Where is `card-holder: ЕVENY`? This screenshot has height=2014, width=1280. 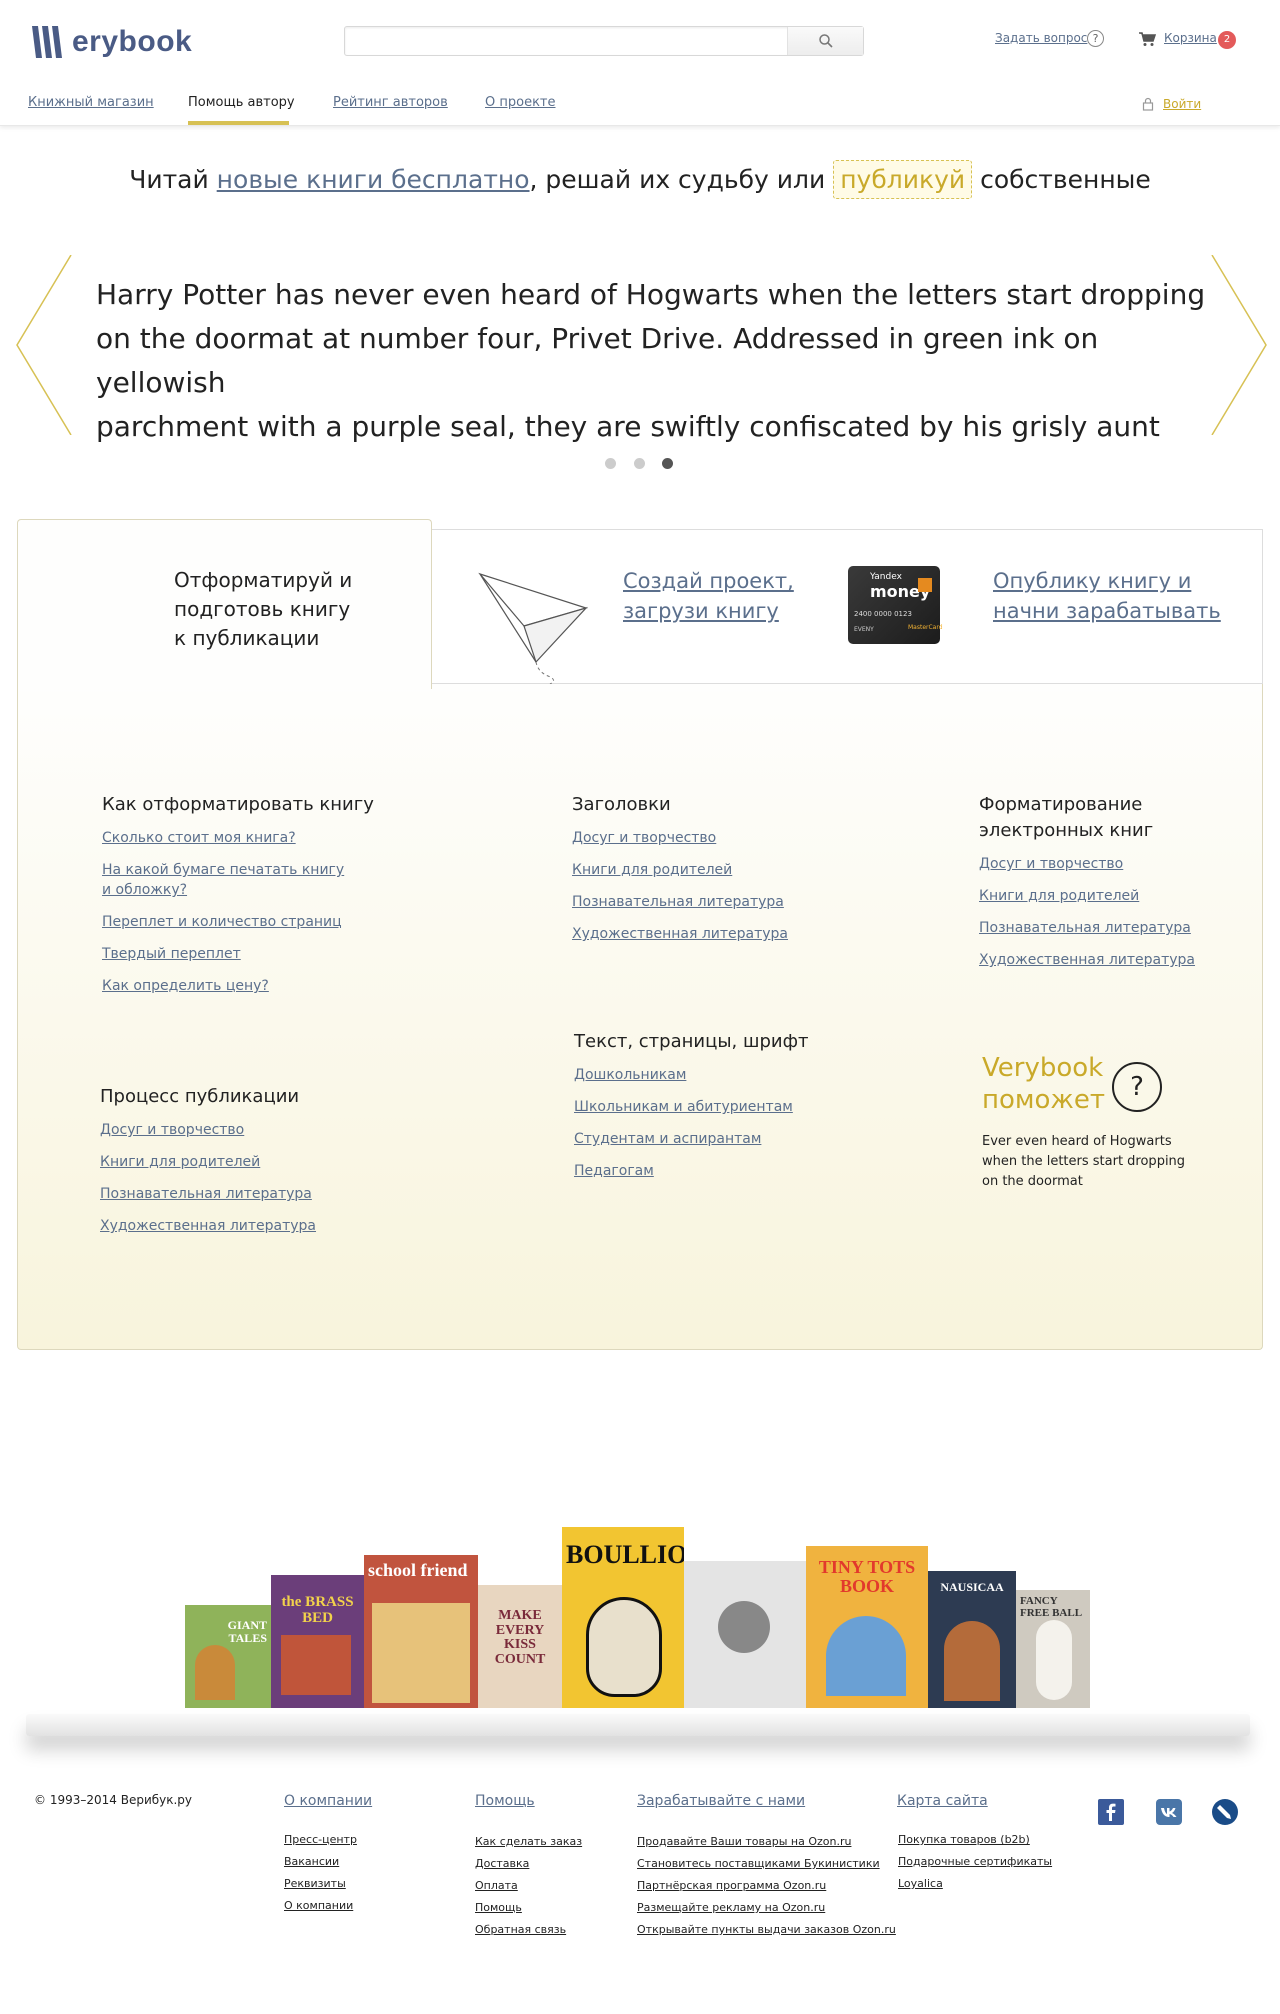 card-holder: ЕVENY is located at coordinates (864, 629).